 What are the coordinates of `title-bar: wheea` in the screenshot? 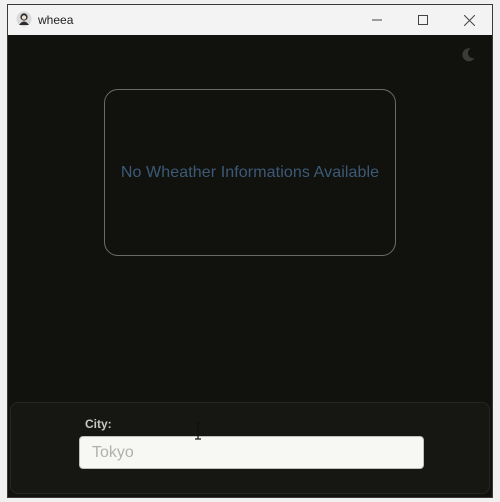 It's located at (250, 20).